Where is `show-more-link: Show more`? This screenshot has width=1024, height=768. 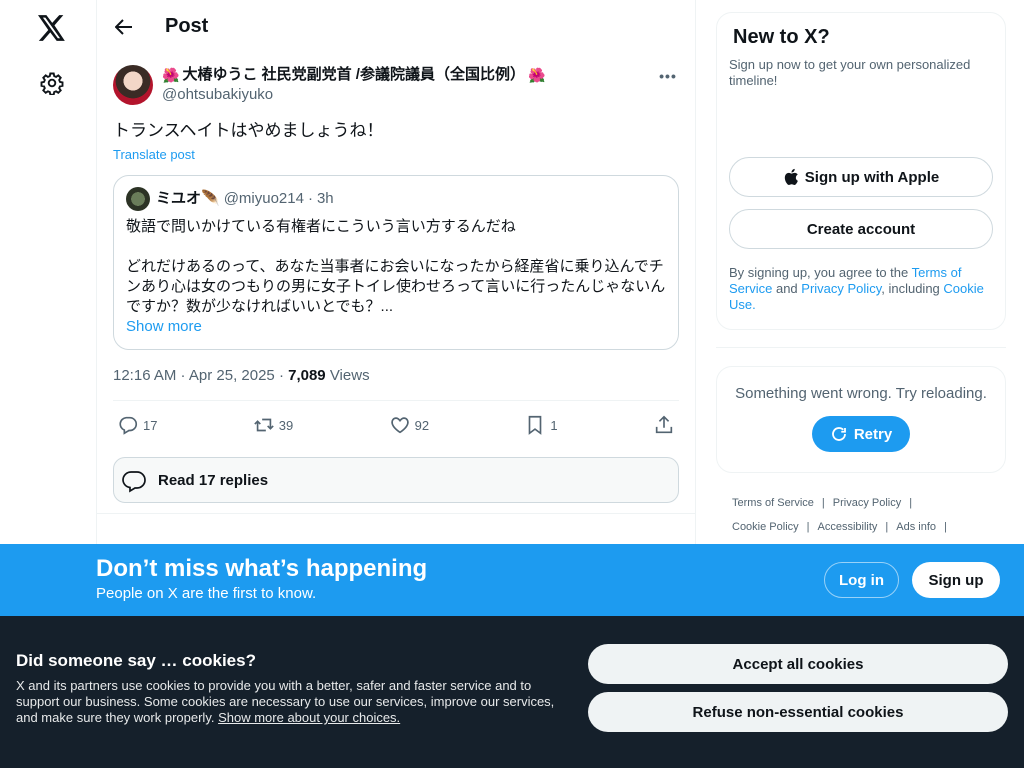
show-more-link: Show more is located at coordinates (164, 327).